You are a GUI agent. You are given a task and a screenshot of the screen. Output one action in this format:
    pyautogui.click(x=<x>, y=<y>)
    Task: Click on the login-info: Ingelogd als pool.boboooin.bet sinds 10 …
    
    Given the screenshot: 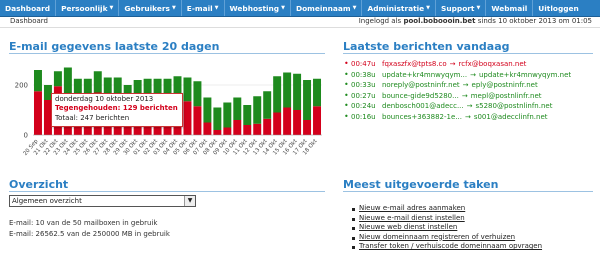 What is the action you would take?
    pyautogui.click(x=475, y=21)
    